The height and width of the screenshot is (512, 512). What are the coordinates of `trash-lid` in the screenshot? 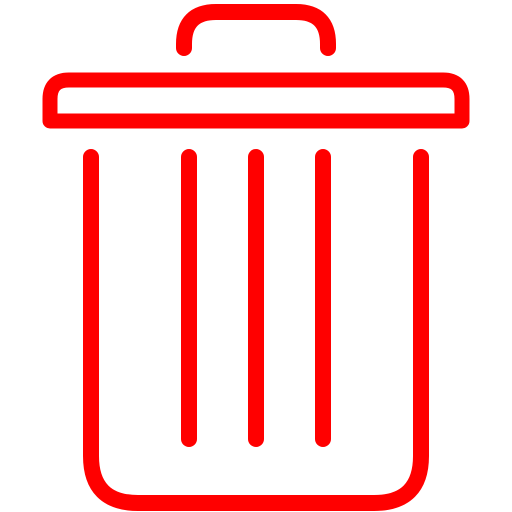 It's located at (256, 100).